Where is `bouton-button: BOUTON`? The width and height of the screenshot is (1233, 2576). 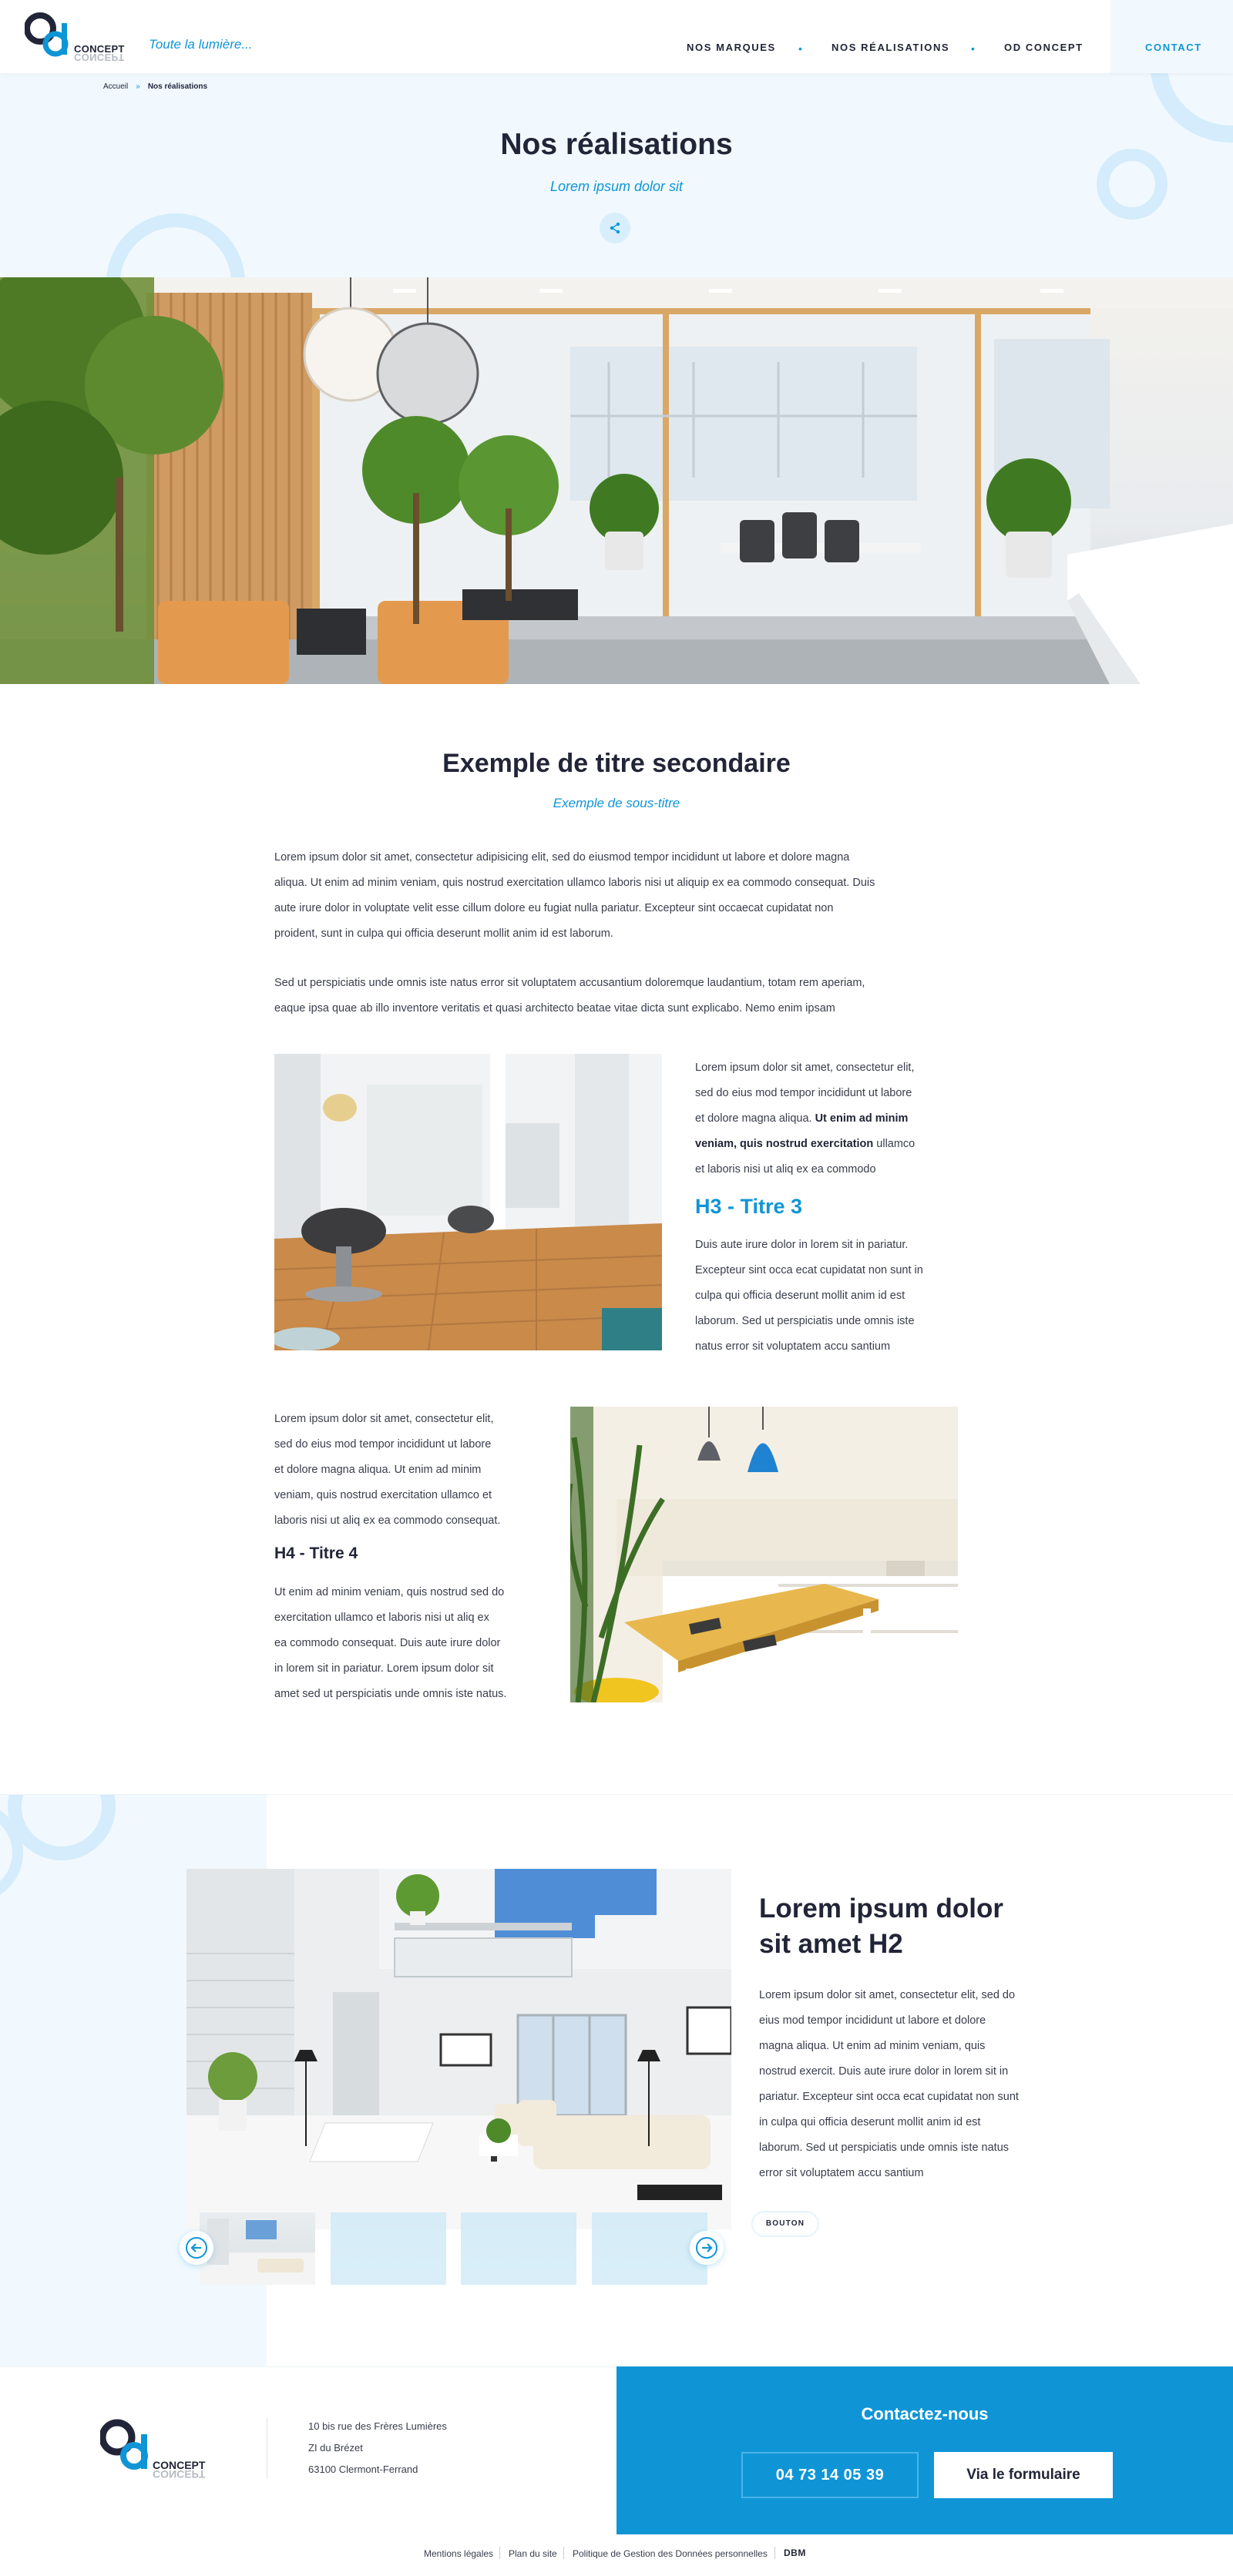
bouton-button: BOUTON is located at coordinates (785, 2224).